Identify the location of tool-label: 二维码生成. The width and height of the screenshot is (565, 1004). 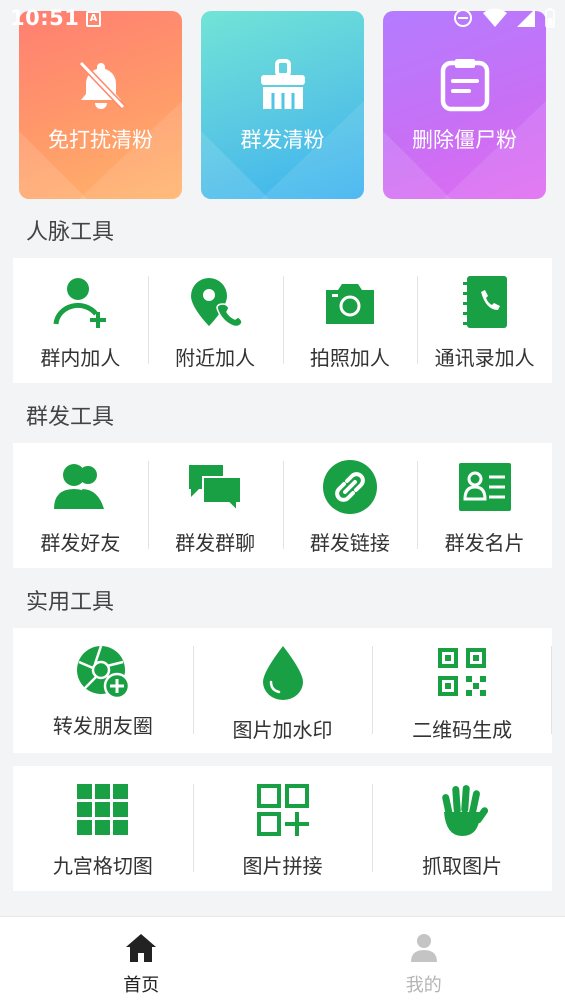
(462, 730).